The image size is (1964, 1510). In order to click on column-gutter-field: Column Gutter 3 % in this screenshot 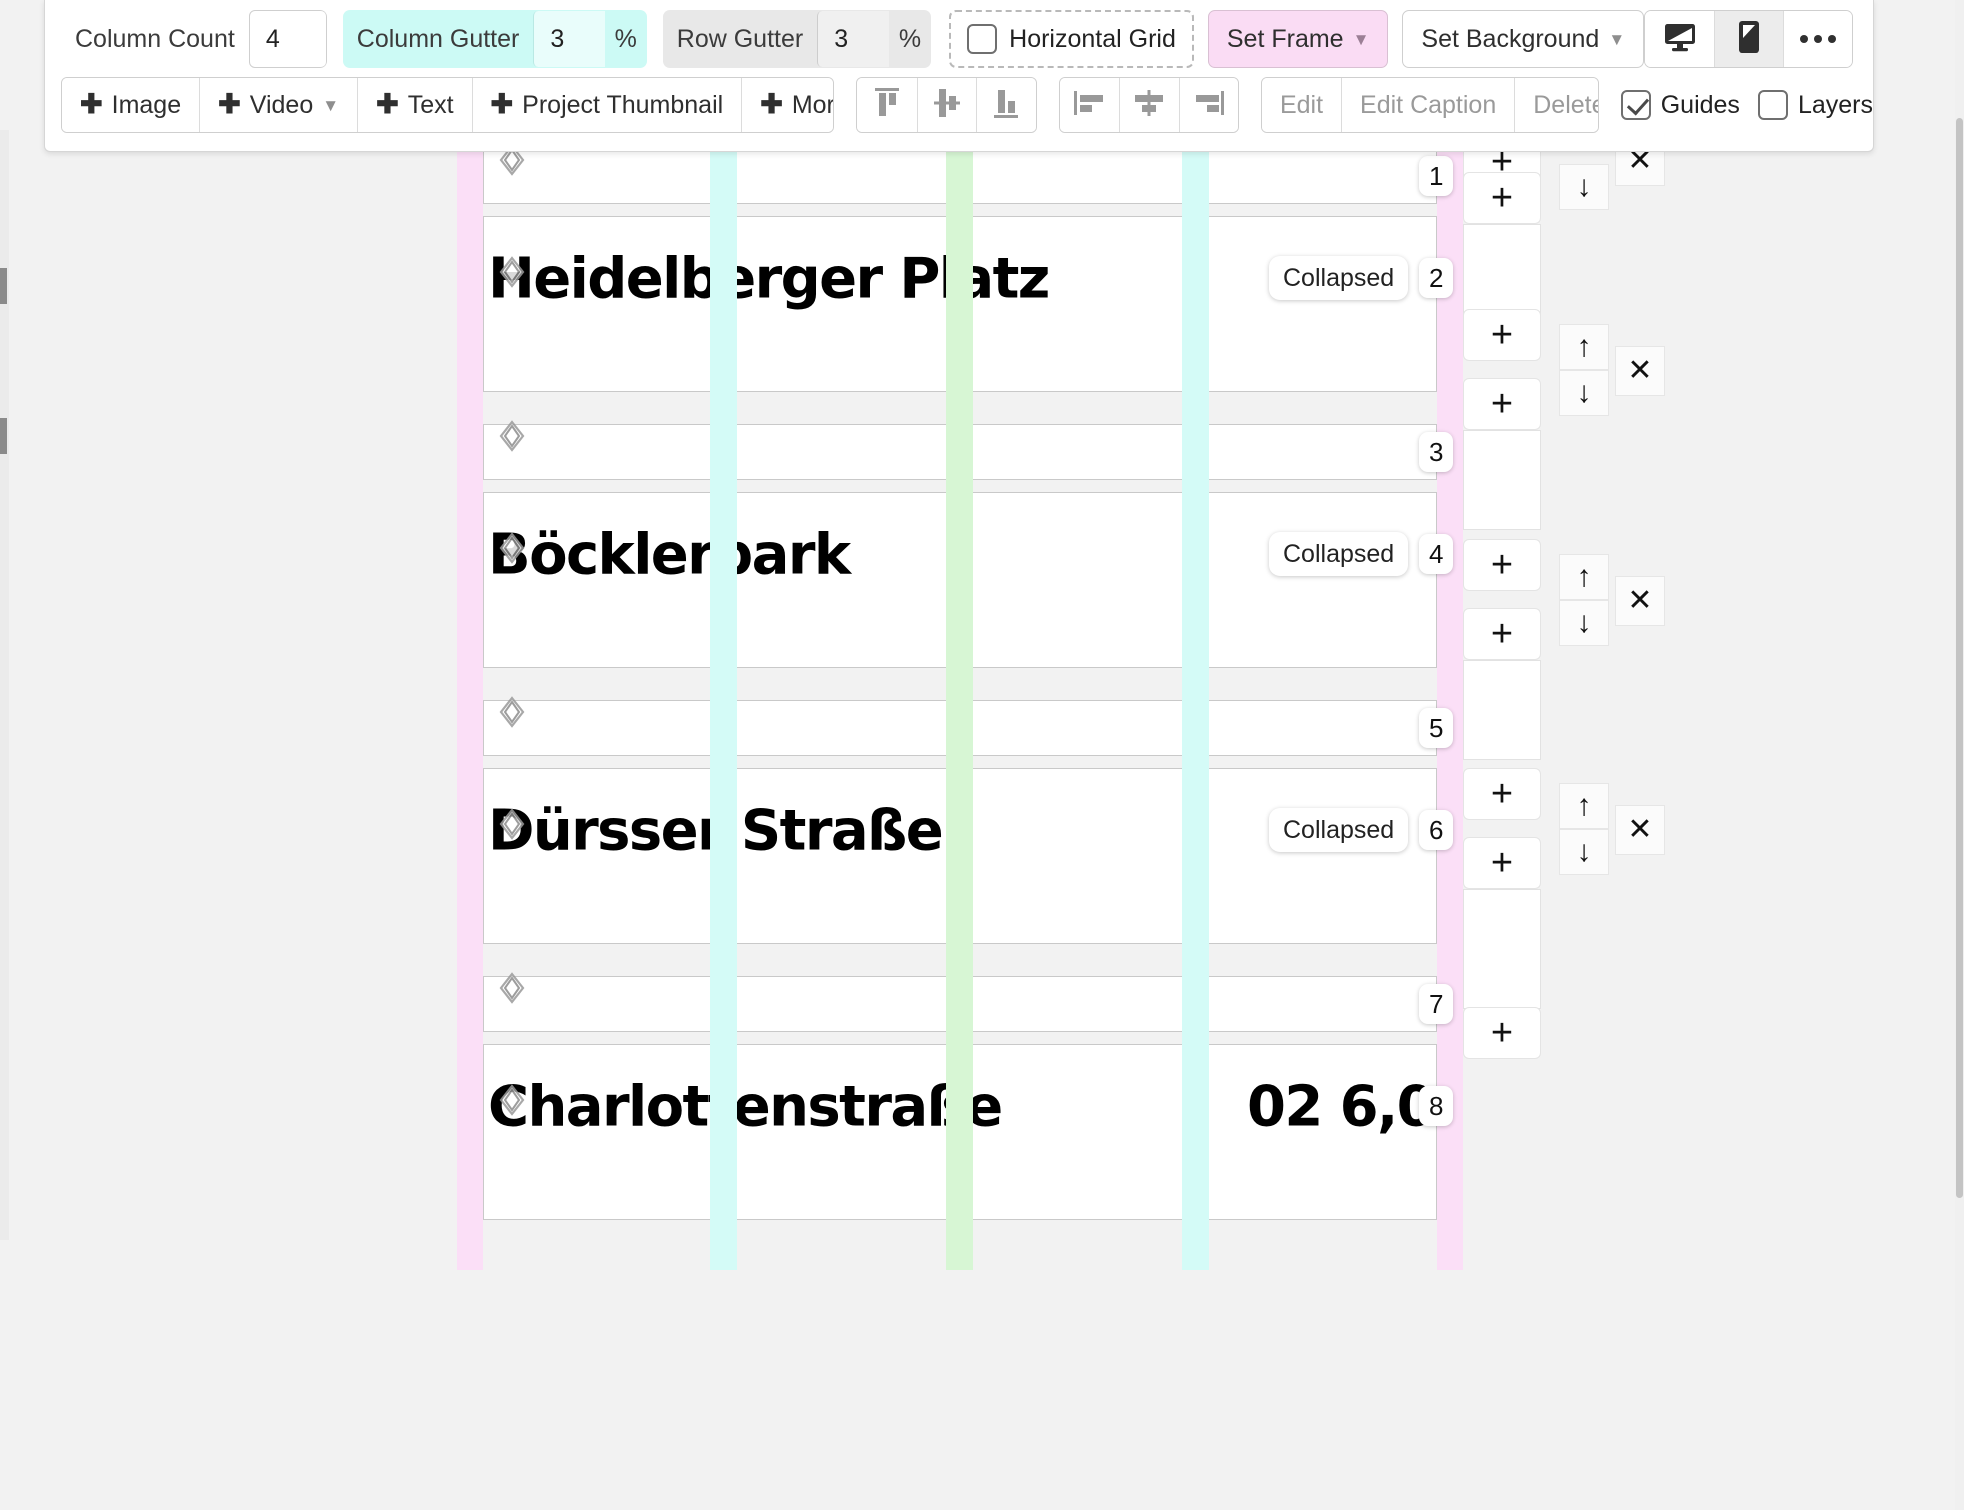, I will do `click(494, 39)`.